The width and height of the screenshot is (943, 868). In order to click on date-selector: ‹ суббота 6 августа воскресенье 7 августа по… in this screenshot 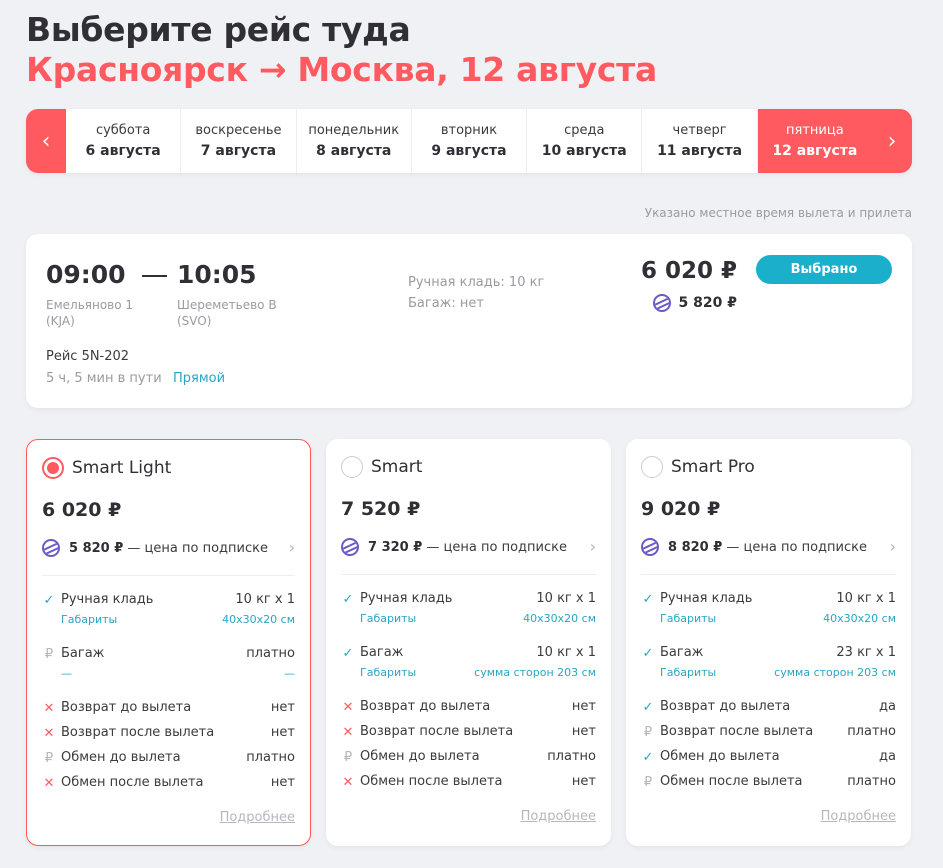, I will do `click(469, 141)`.